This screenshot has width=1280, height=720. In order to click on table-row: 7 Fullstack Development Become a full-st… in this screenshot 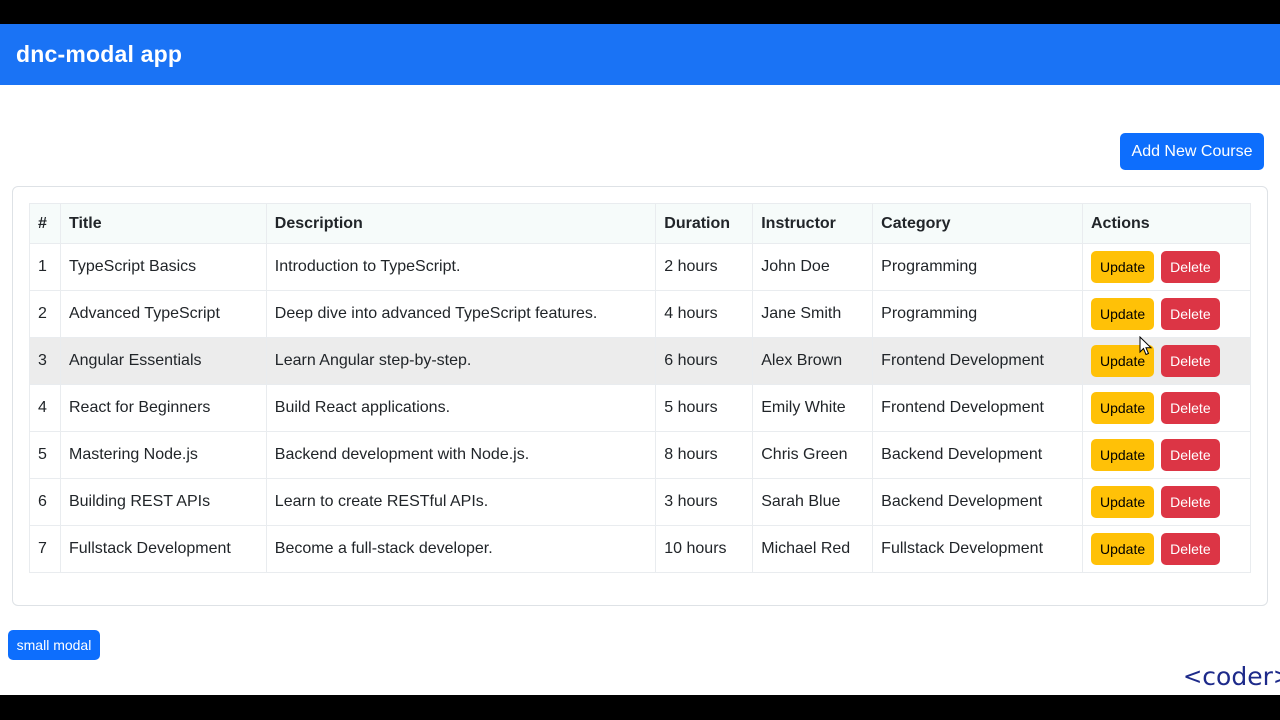, I will do `click(640, 549)`.